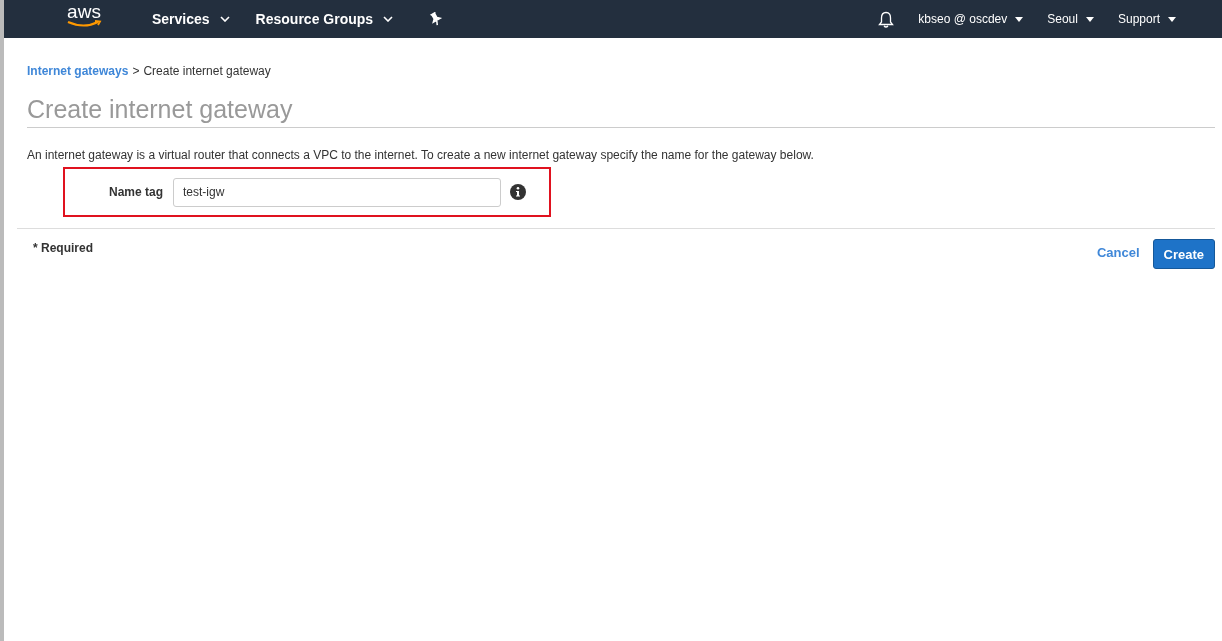 The height and width of the screenshot is (641, 1222). I want to click on aws-logo: aws, so click(84, 19).